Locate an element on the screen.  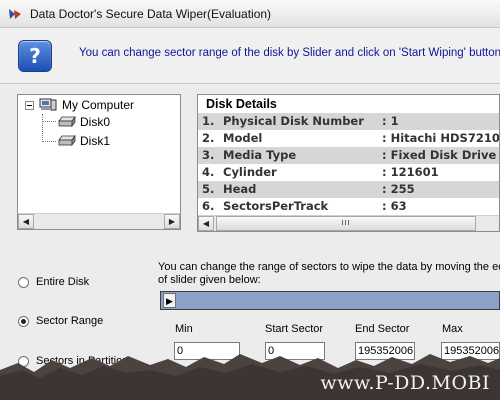
detail-row-value: : 63 is located at coordinates (394, 206).